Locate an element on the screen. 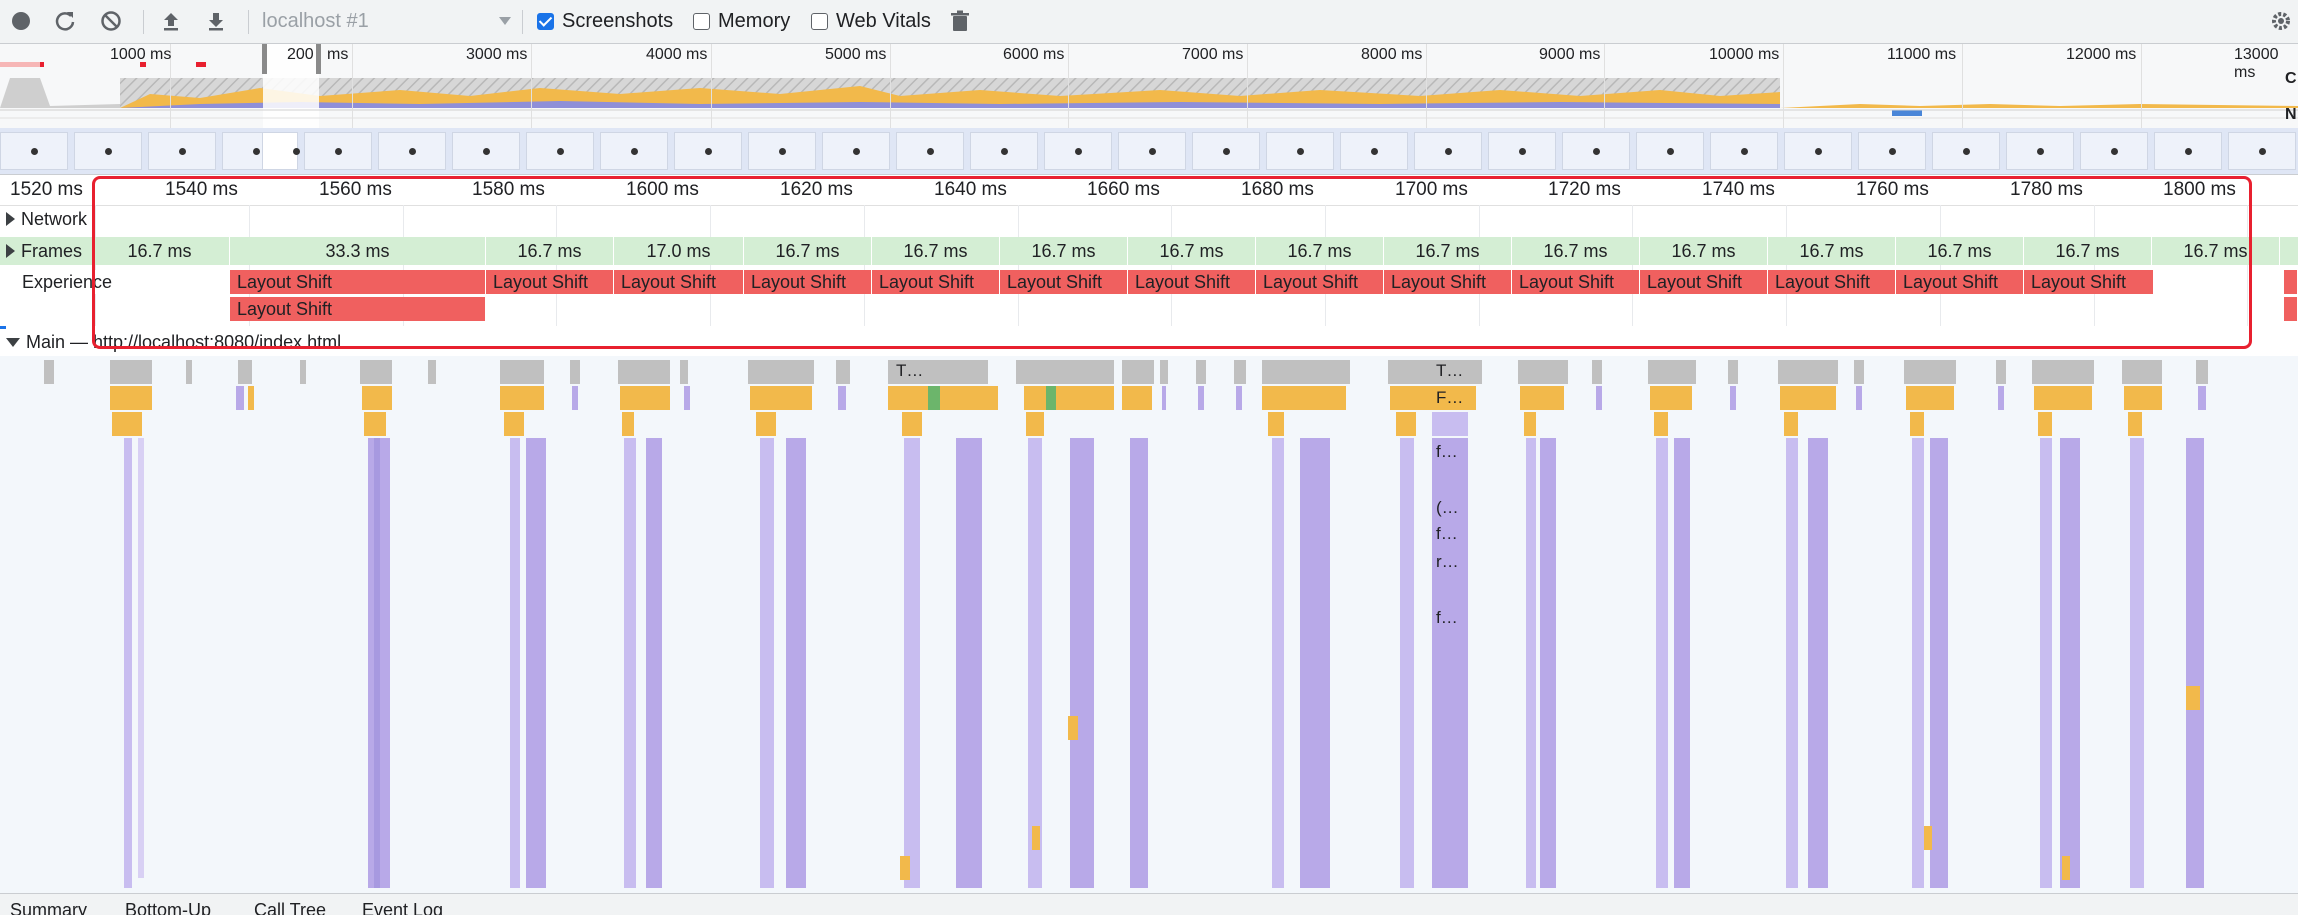 This screenshot has height=915, width=2298. experience-track-header: Experience is located at coordinates (56, 282).